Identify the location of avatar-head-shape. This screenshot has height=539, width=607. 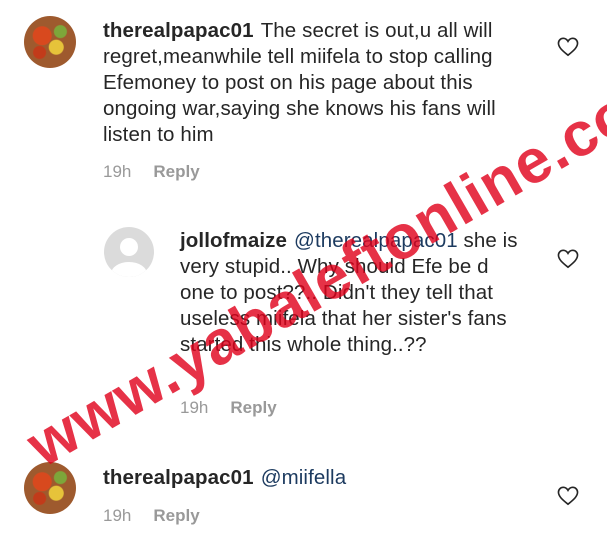
(129, 247).